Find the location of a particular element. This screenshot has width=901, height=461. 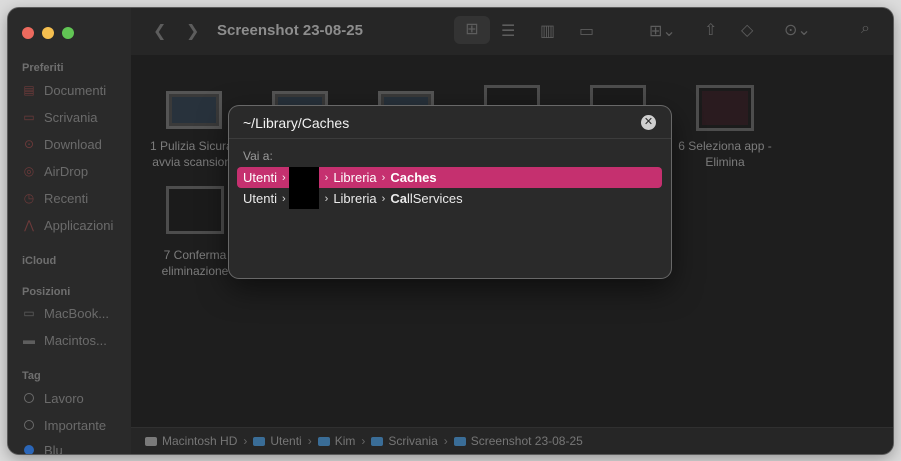

window-title: Screenshot 23-08-25 is located at coordinates (290, 30).